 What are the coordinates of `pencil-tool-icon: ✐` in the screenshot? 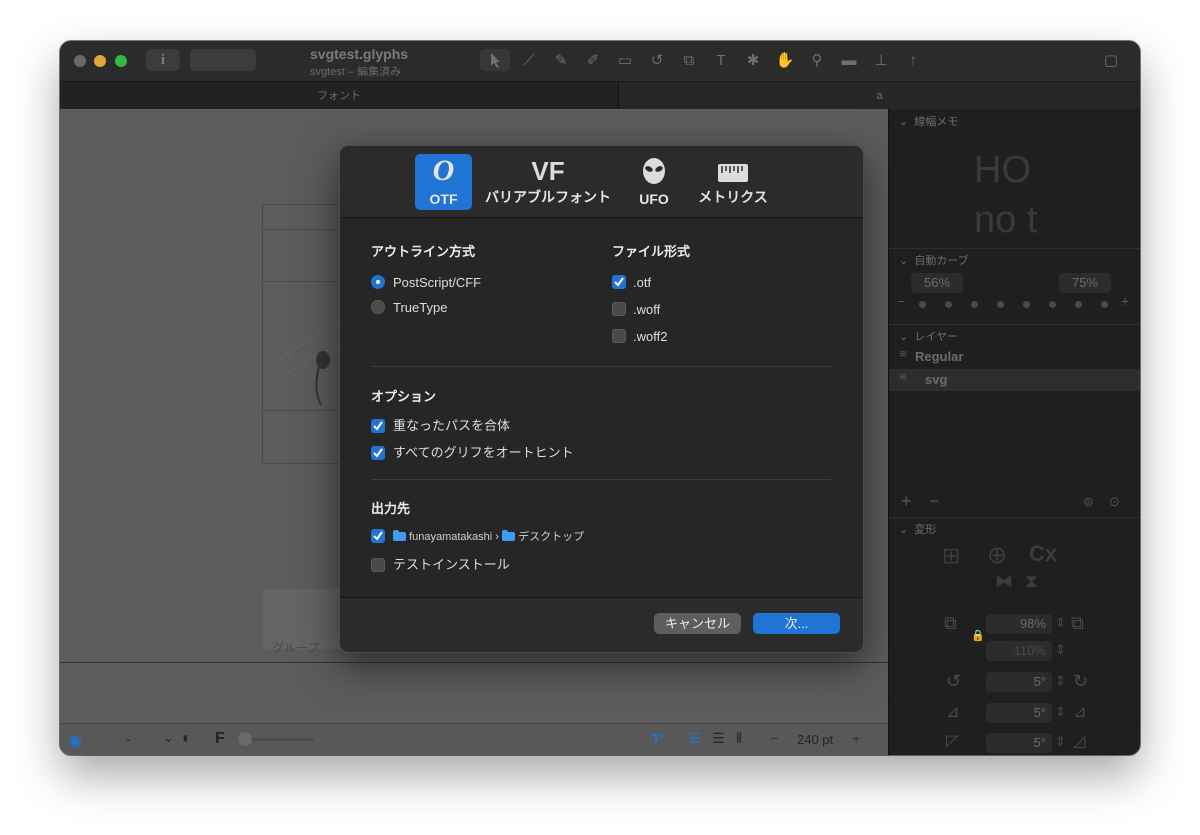 It's located at (593, 61).